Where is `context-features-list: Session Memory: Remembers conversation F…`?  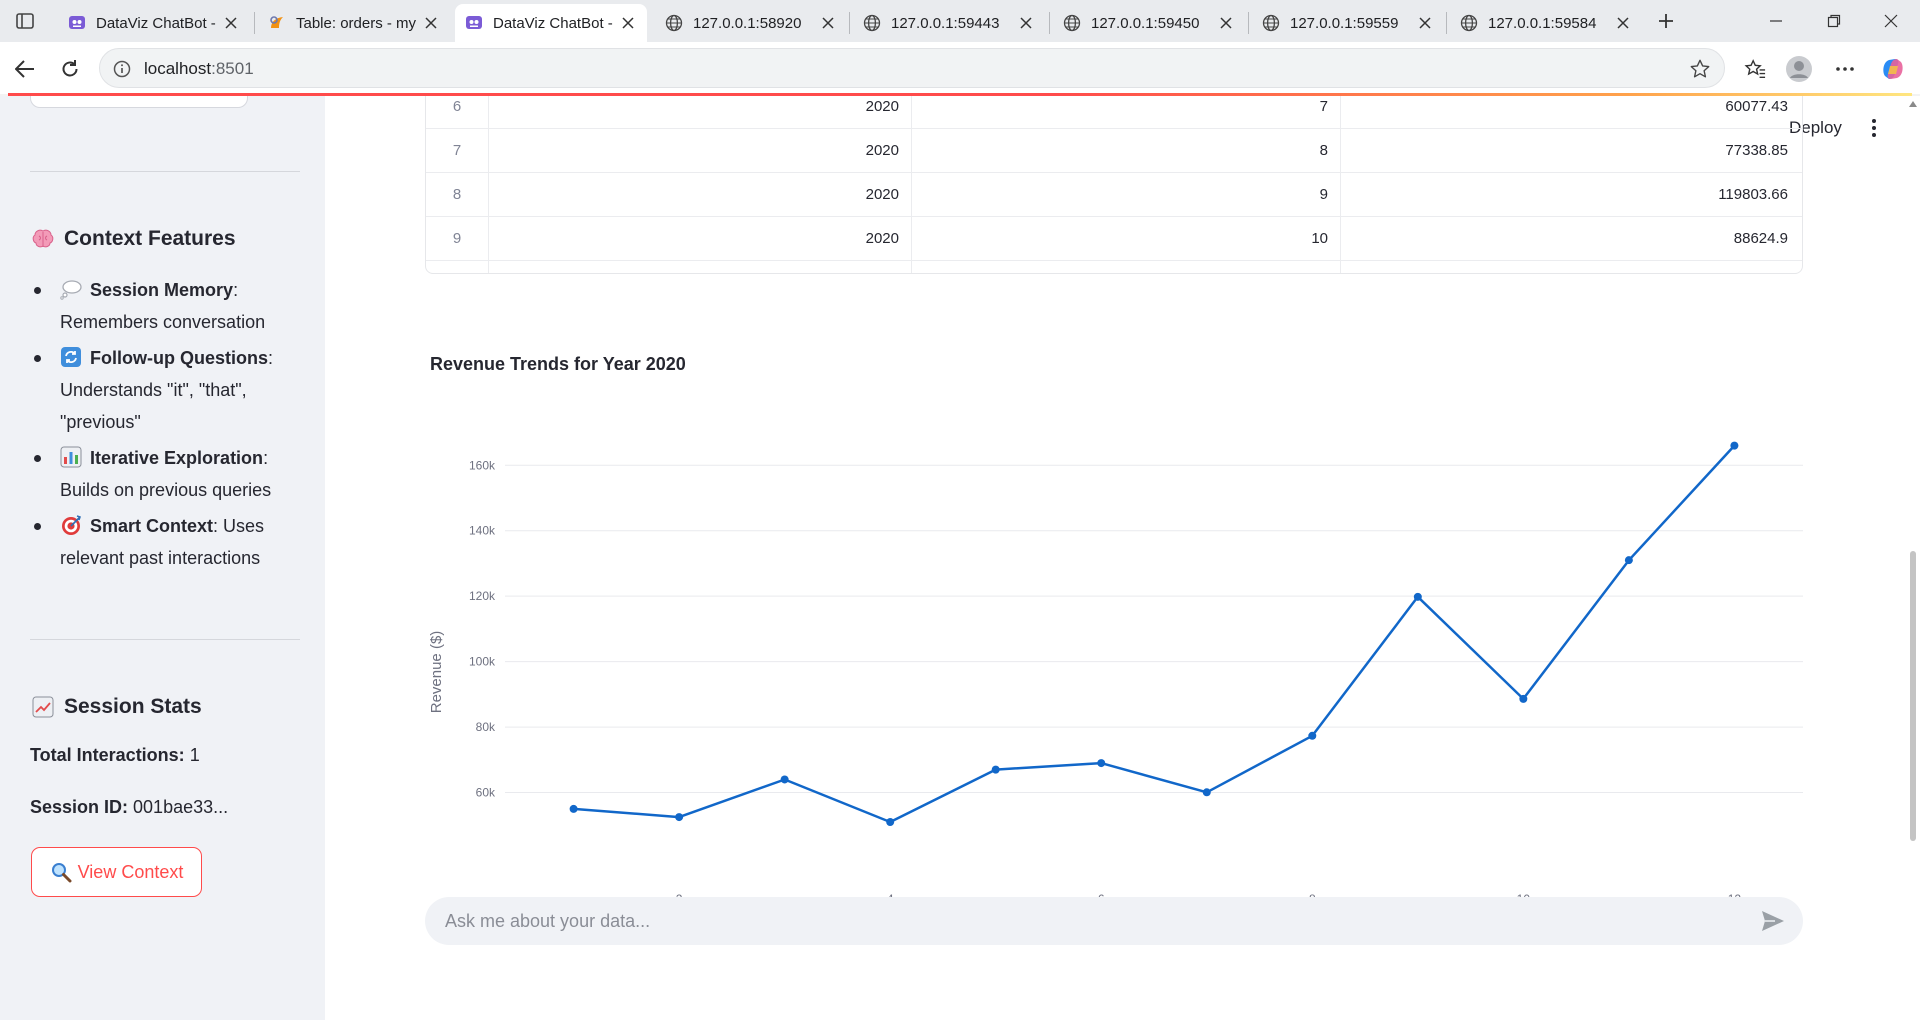
context-features-list: Session Memory: Remembers conversation F… is located at coordinates (170, 426).